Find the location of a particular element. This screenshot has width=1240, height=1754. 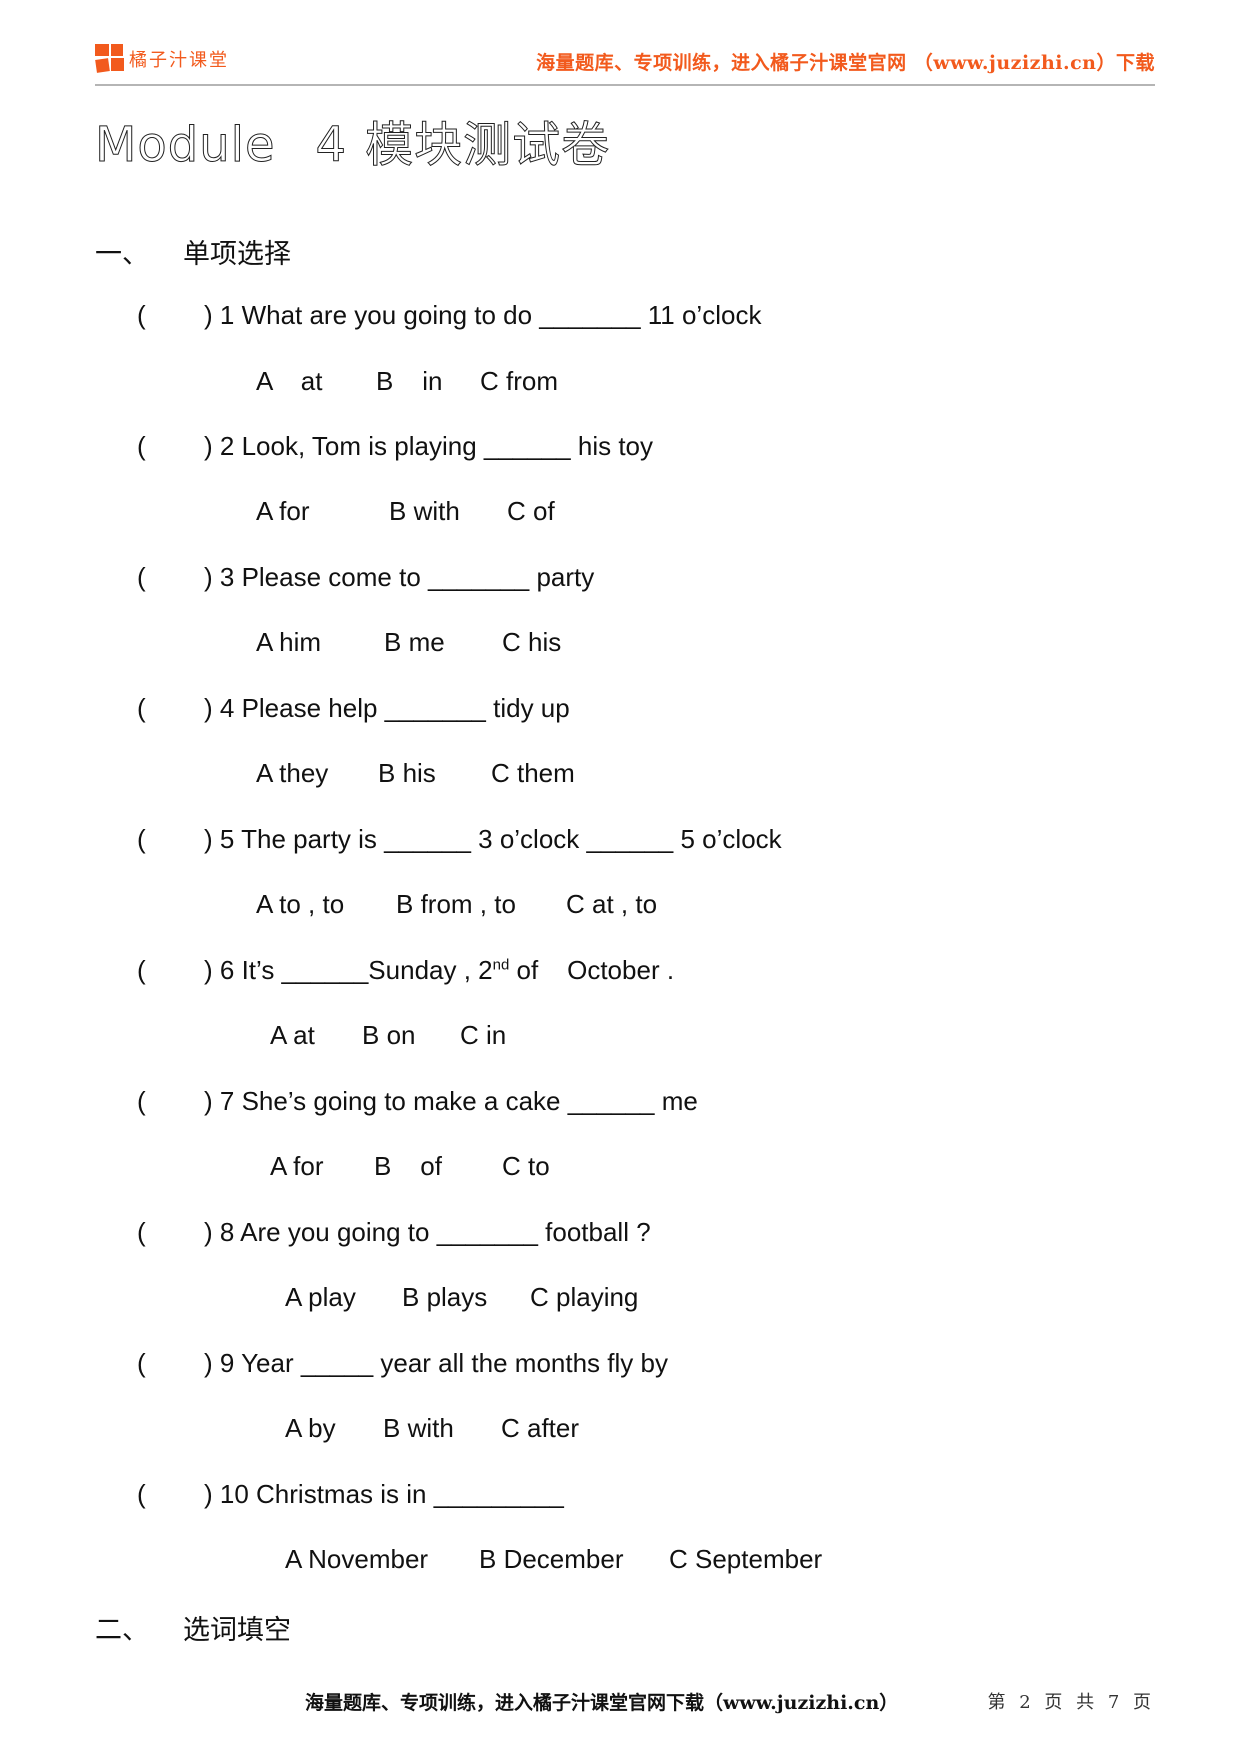

title-module: Module is located at coordinates (185, 145).